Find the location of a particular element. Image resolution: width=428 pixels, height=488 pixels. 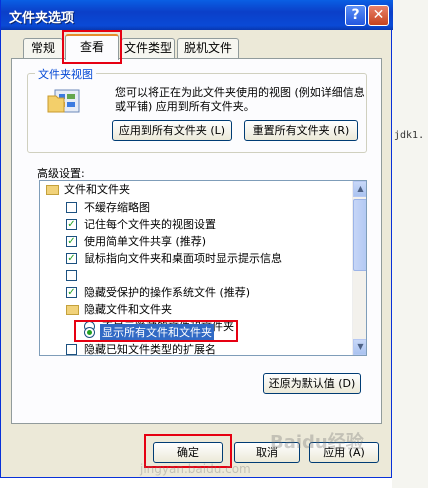

folder-views-title: 文件夹视图 is located at coordinates (65, 74).